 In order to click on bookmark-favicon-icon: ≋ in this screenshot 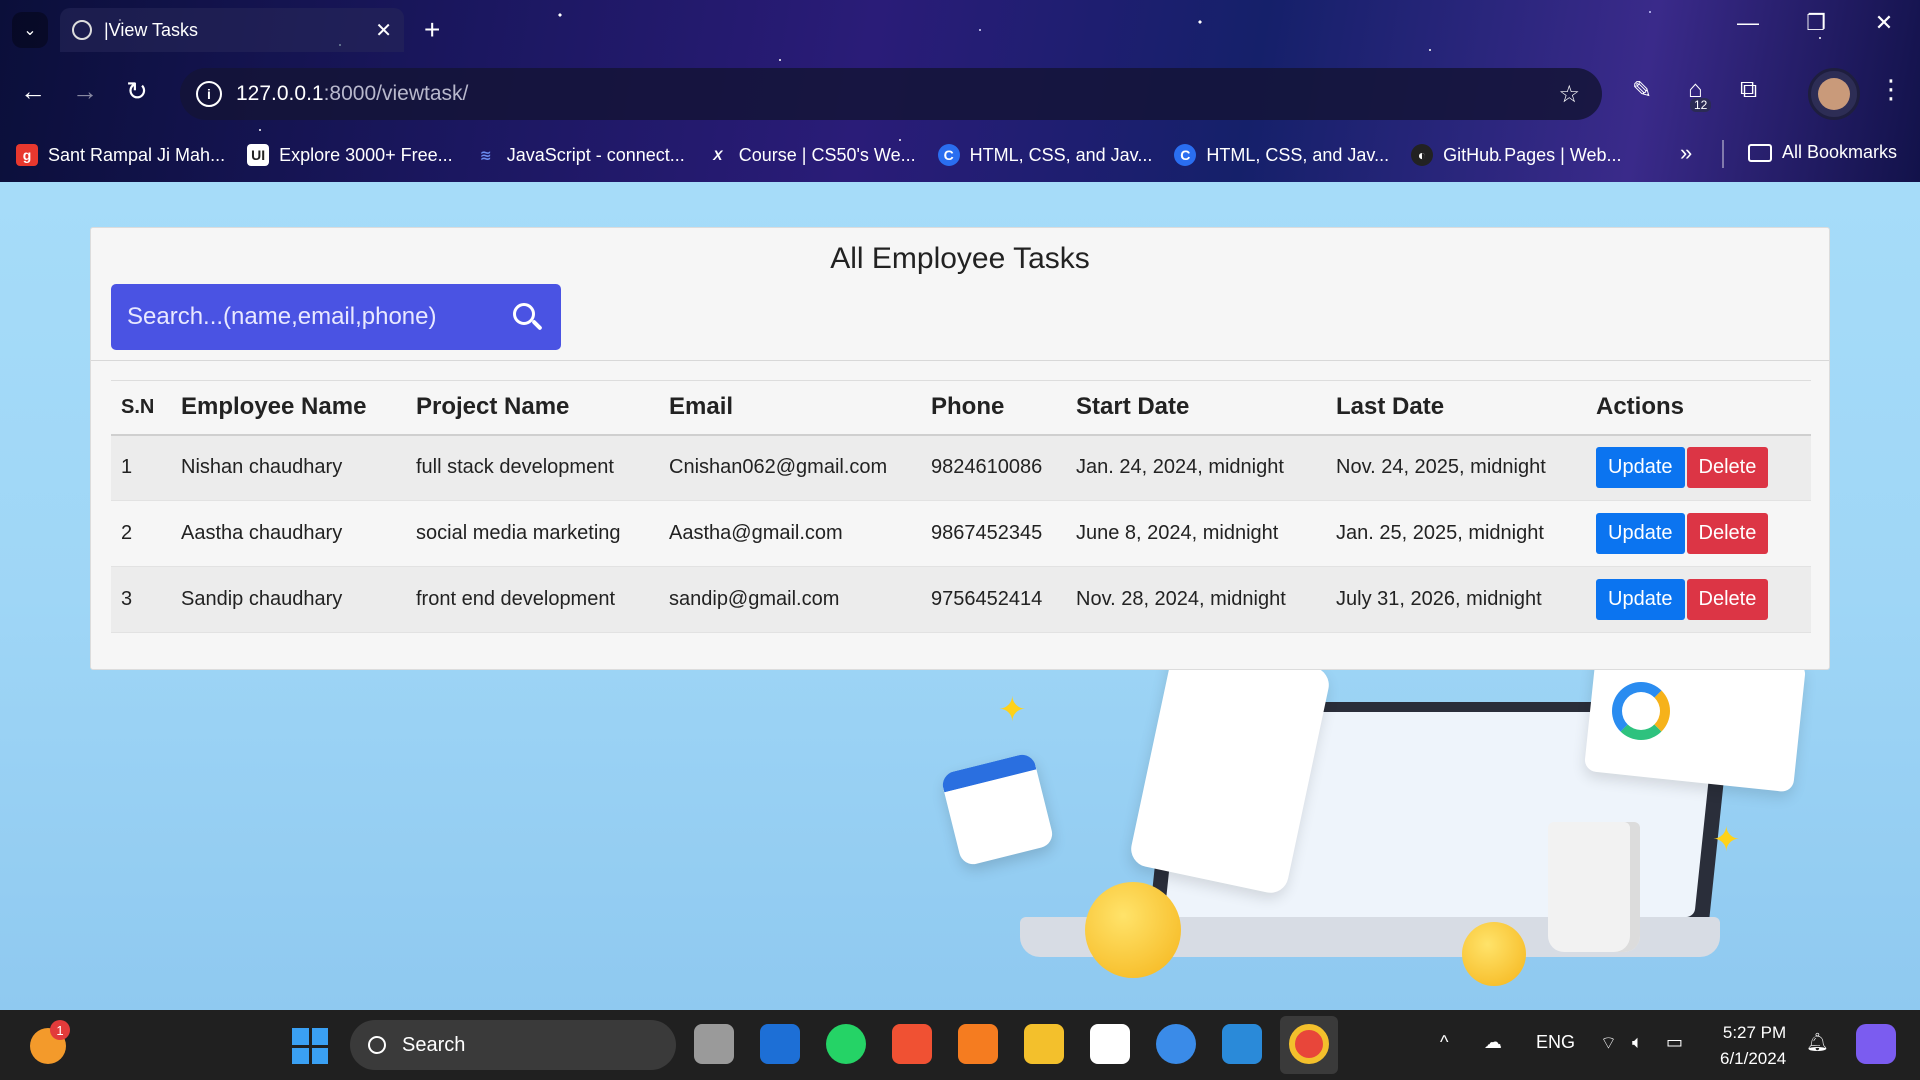, I will do `click(485, 154)`.